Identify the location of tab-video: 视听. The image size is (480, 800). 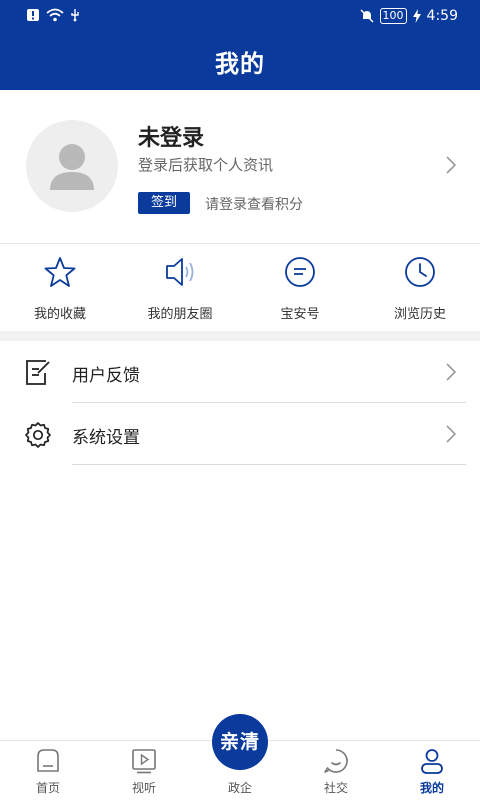
(144, 770).